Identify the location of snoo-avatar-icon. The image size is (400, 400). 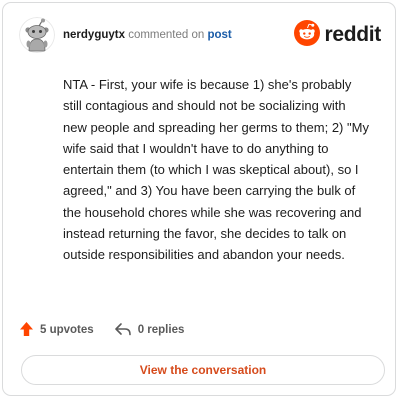
(37, 35).